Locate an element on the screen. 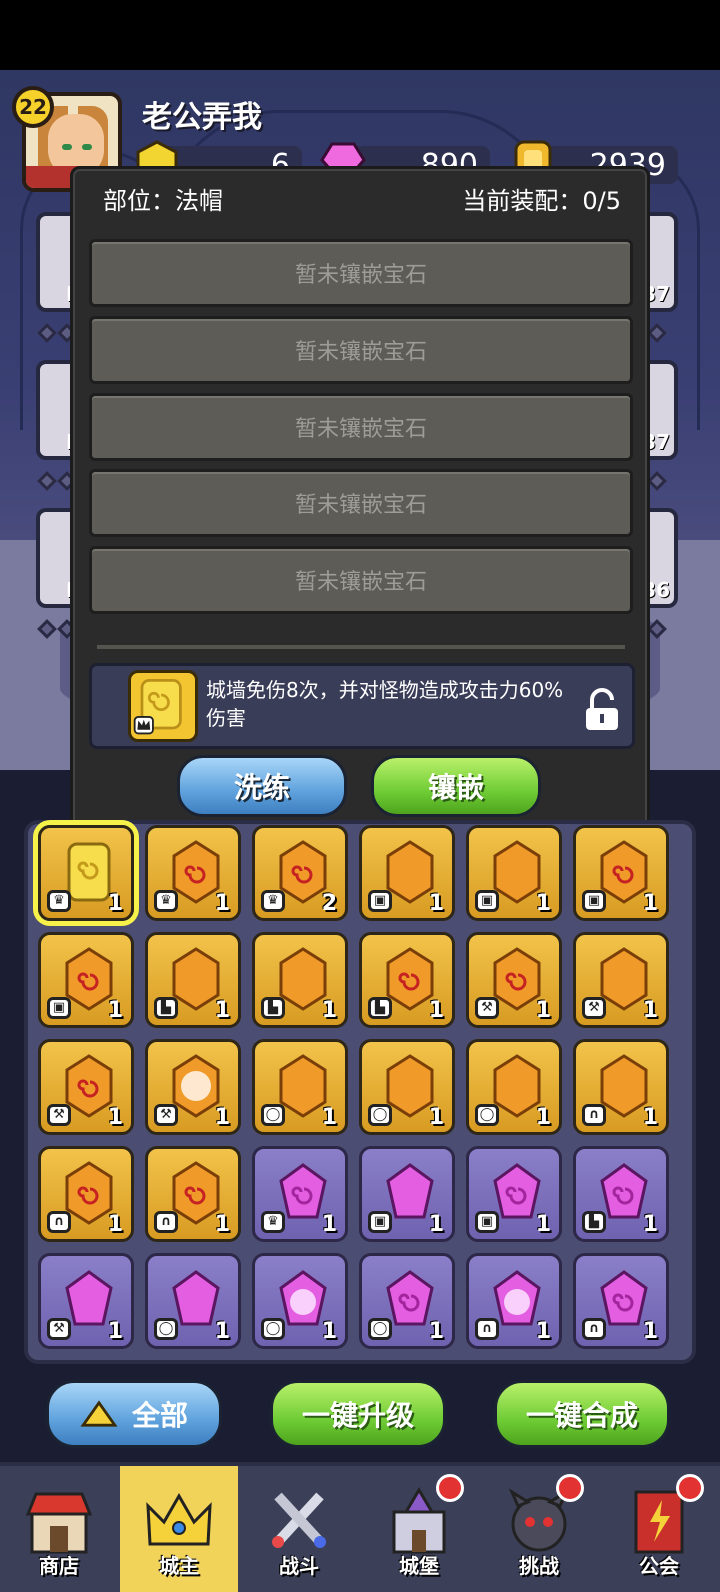  nav-battle: 战斗 is located at coordinates (299, 1529).